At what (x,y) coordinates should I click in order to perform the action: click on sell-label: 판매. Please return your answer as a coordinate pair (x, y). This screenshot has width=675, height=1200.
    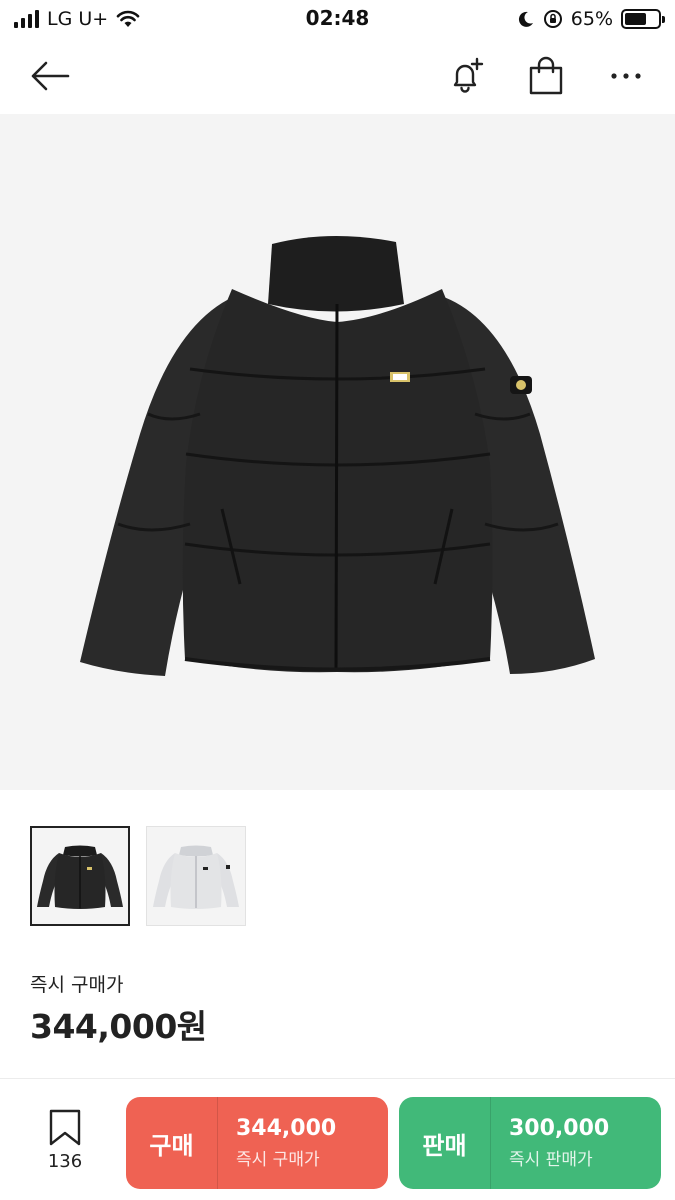
    Looking at the image, I should click on (445, 1143).